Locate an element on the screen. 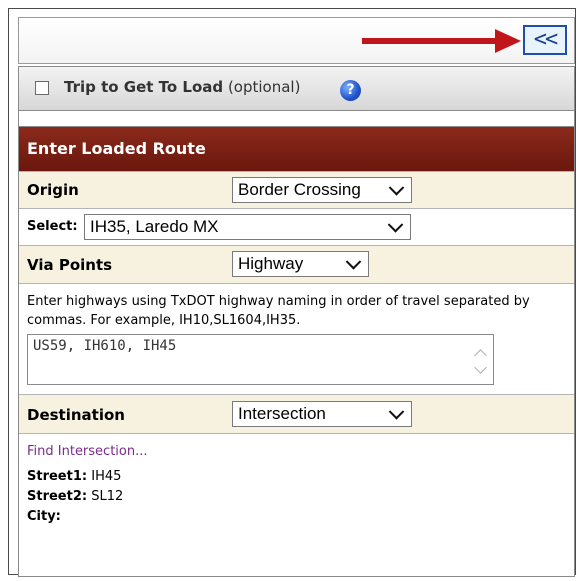 This screenshot has height=581, width=584. via-points-select-value: Highway is located at coordinates (271, 263).